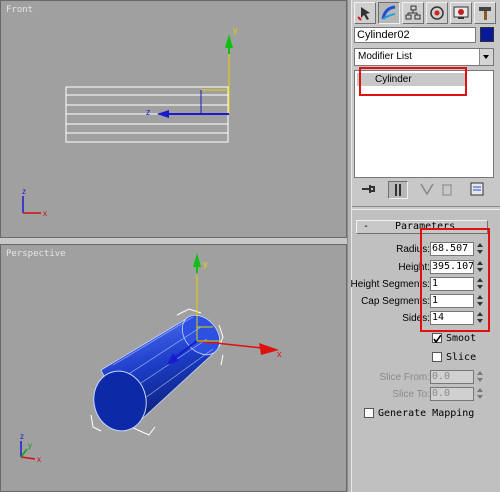 Image resolution: width=500 pixels, height=492 pixels. What do you see at coordinates (411, 394) in the screenshot?
I see `slice-to-label: Slice To:` at bounding box center [411, 394].